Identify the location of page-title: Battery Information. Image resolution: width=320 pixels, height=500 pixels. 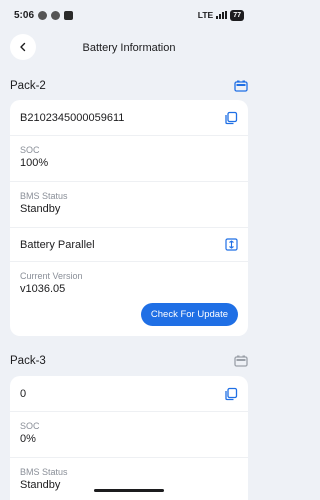
(129, 48).